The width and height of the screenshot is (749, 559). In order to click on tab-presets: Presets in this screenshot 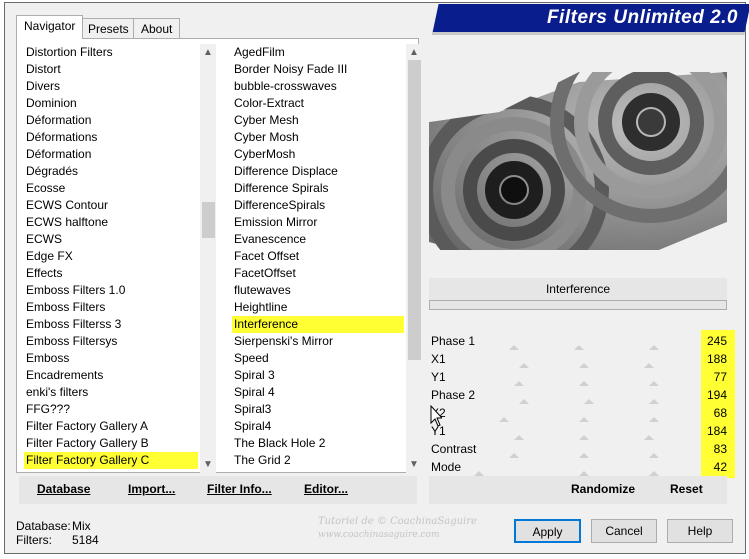, I will do `click(108, 28)`.